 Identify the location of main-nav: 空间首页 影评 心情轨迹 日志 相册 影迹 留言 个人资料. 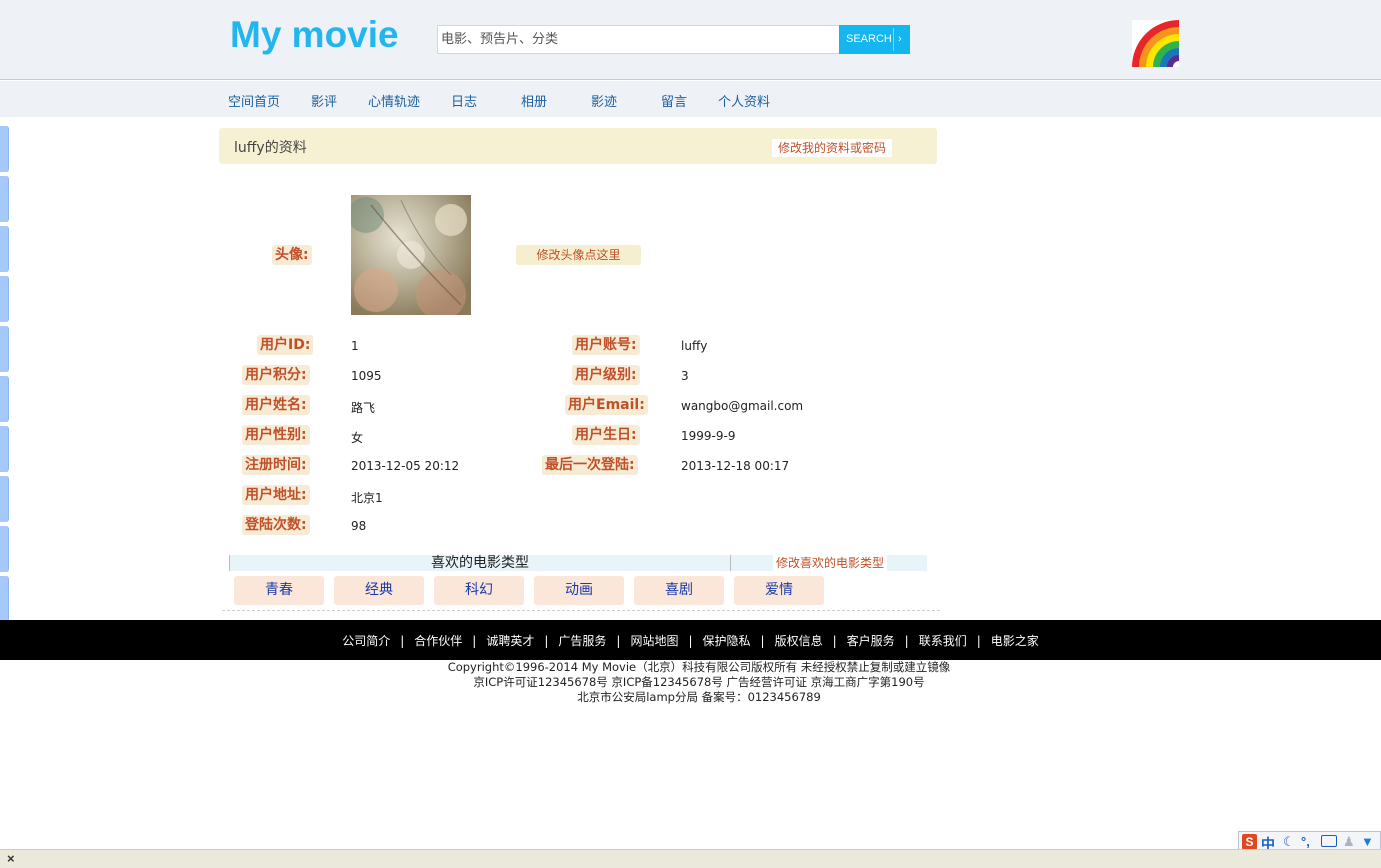
(690, 99).